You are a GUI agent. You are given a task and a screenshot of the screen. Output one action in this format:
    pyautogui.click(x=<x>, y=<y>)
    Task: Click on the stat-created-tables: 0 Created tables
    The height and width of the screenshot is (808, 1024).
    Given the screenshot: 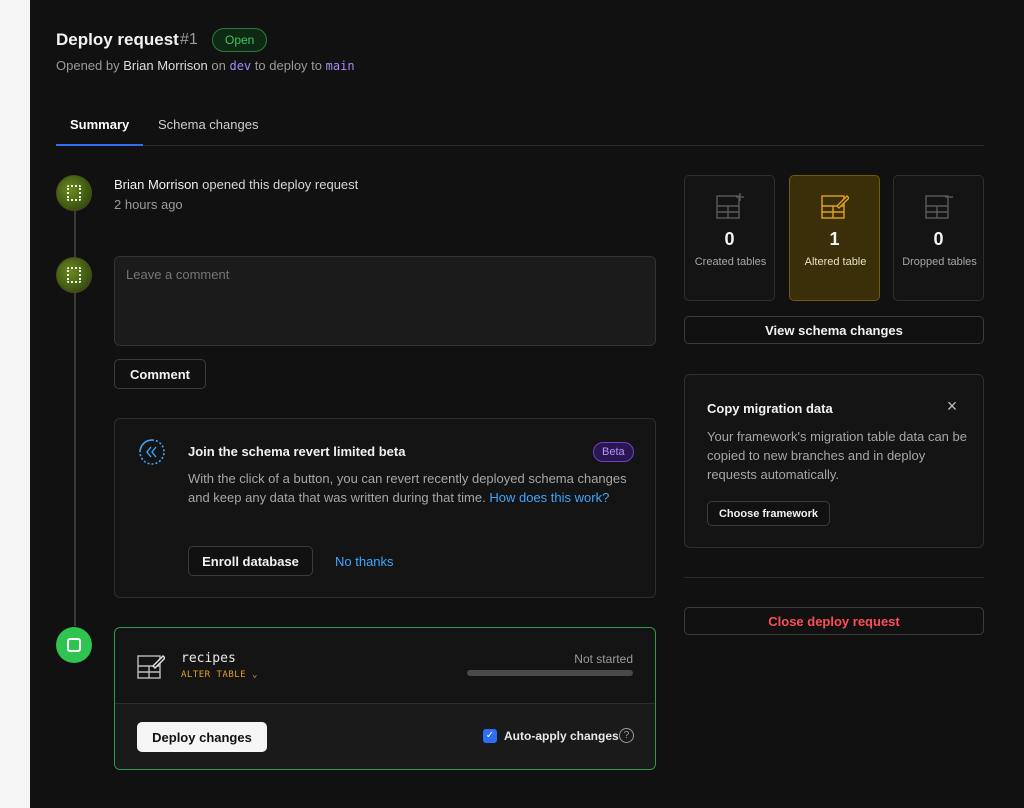 What is the action you would take?
    pyautogui.click(x=729, y=238)
    